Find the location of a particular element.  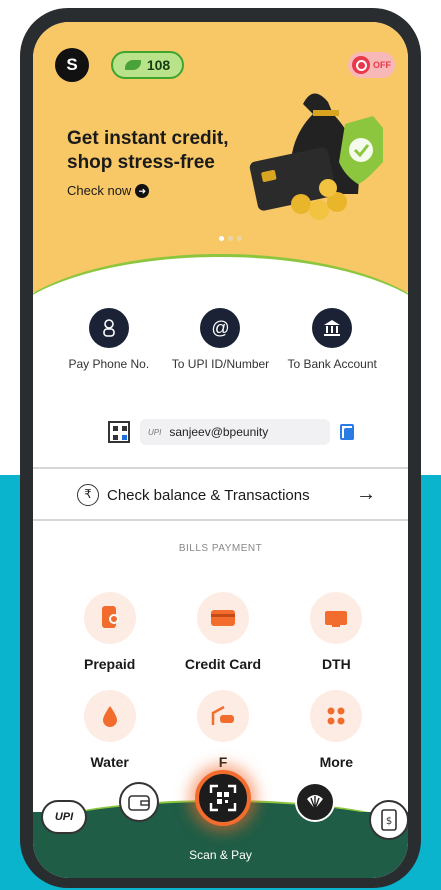

pay-phone-label: Pay Phone No. is located at coordinates (109, 364).